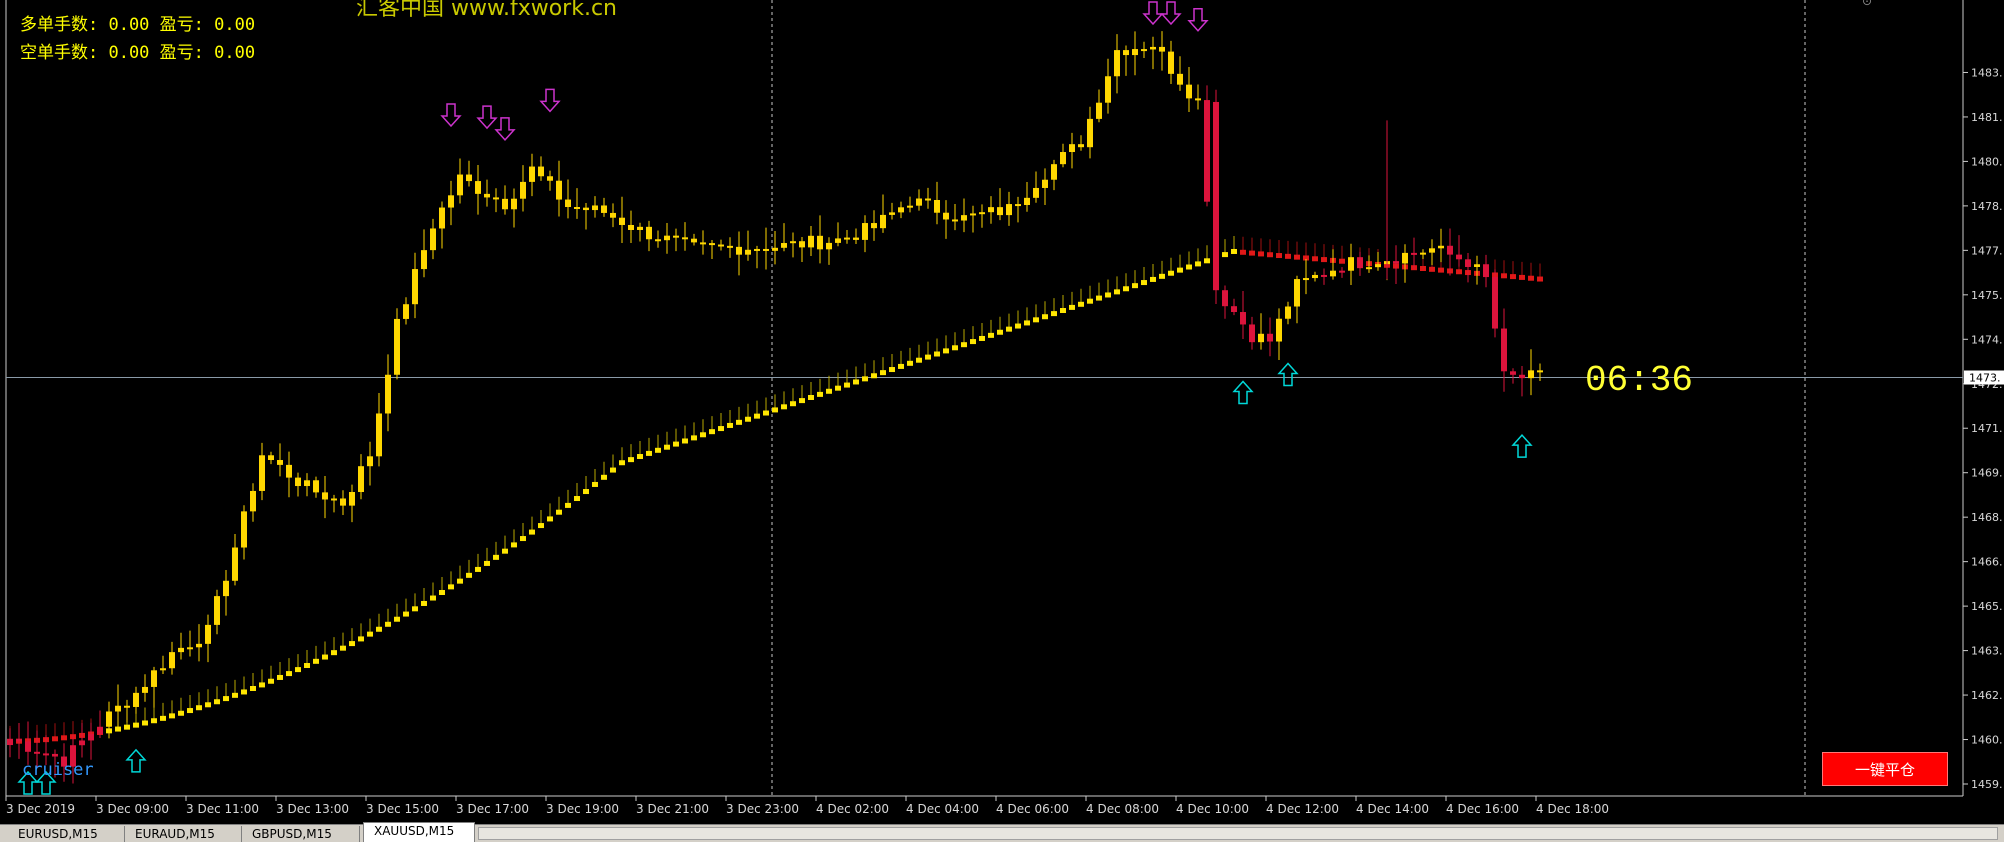 Image resolution: width=2004 pixels, height=842 pixels. Describe the element at coordinates (138, 25) in the screenshot. I see `long-position-info: 多单手数: 0.00 盈亏: 0.00` at that location.